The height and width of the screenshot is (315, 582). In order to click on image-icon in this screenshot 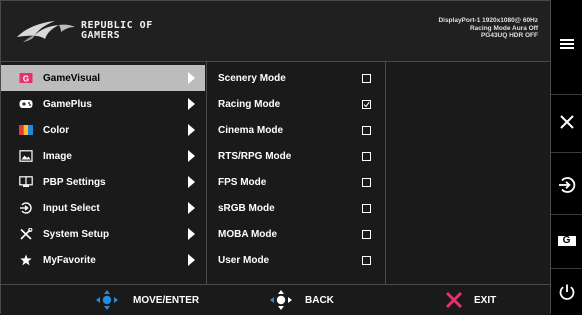, I will do `click(26, 156)`.